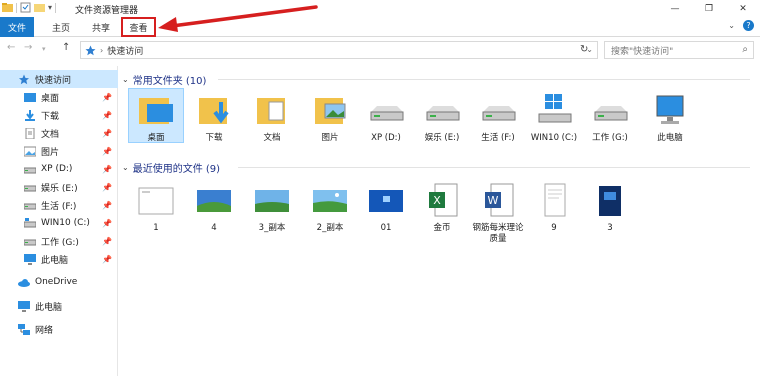  Describe the element at coordinates (442, 208) in the screenshot. I see `file-tile: X 金币` at that location.